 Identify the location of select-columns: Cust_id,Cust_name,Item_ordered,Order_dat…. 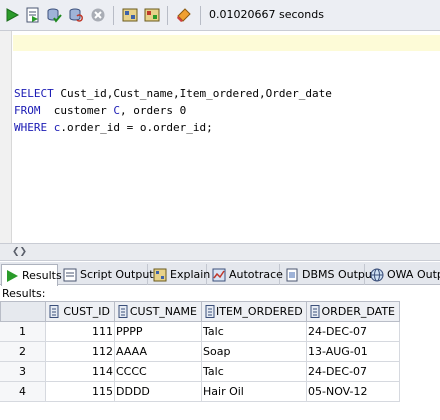
(192, 93).